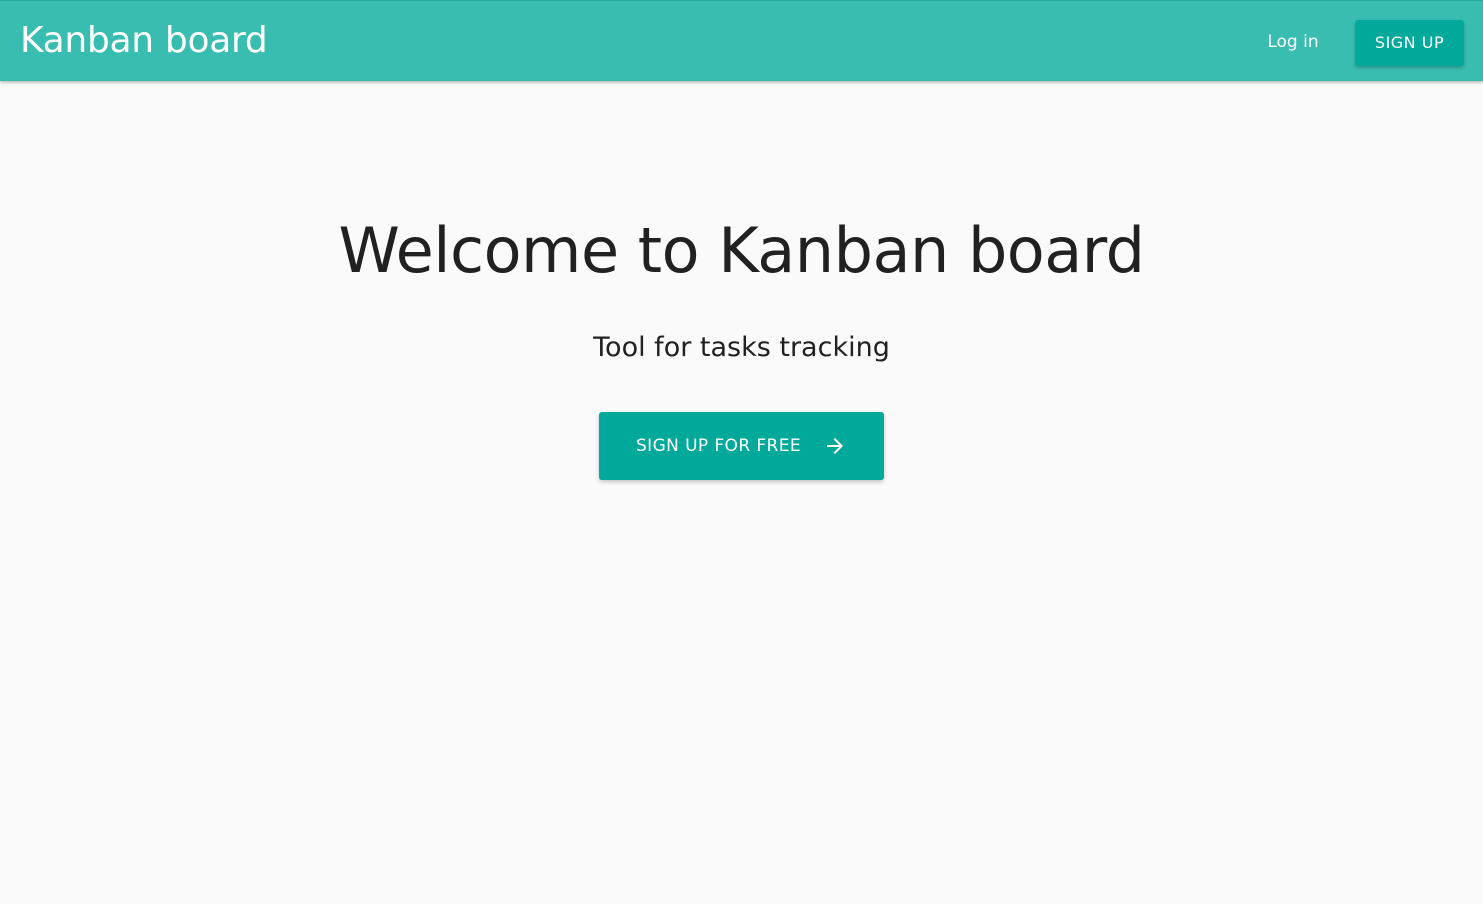 The width and height of the screenshot is (1483, 904). Describe the element at coordinates (835, 446) in the screenshot. I see `arrow-right-icon` at that location.